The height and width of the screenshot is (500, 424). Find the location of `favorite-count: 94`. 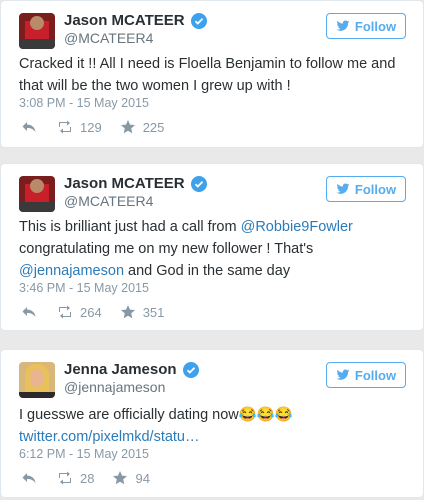

favorite-count: 94 is located at coordinates (142, 478).